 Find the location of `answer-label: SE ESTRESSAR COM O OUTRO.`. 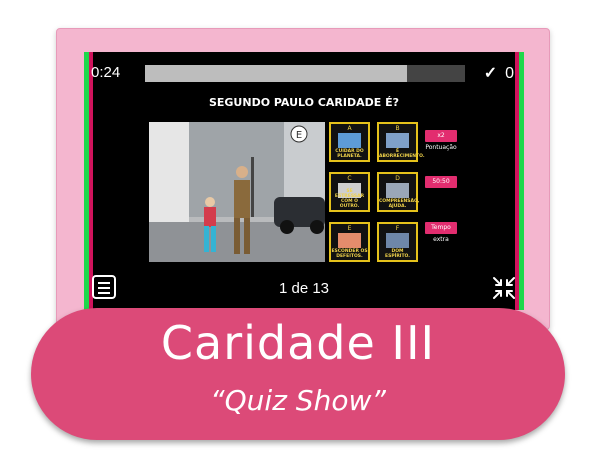

answer-label: SE ESTRESSAR COM O OUTRO. is located at coordinates (349, 199).